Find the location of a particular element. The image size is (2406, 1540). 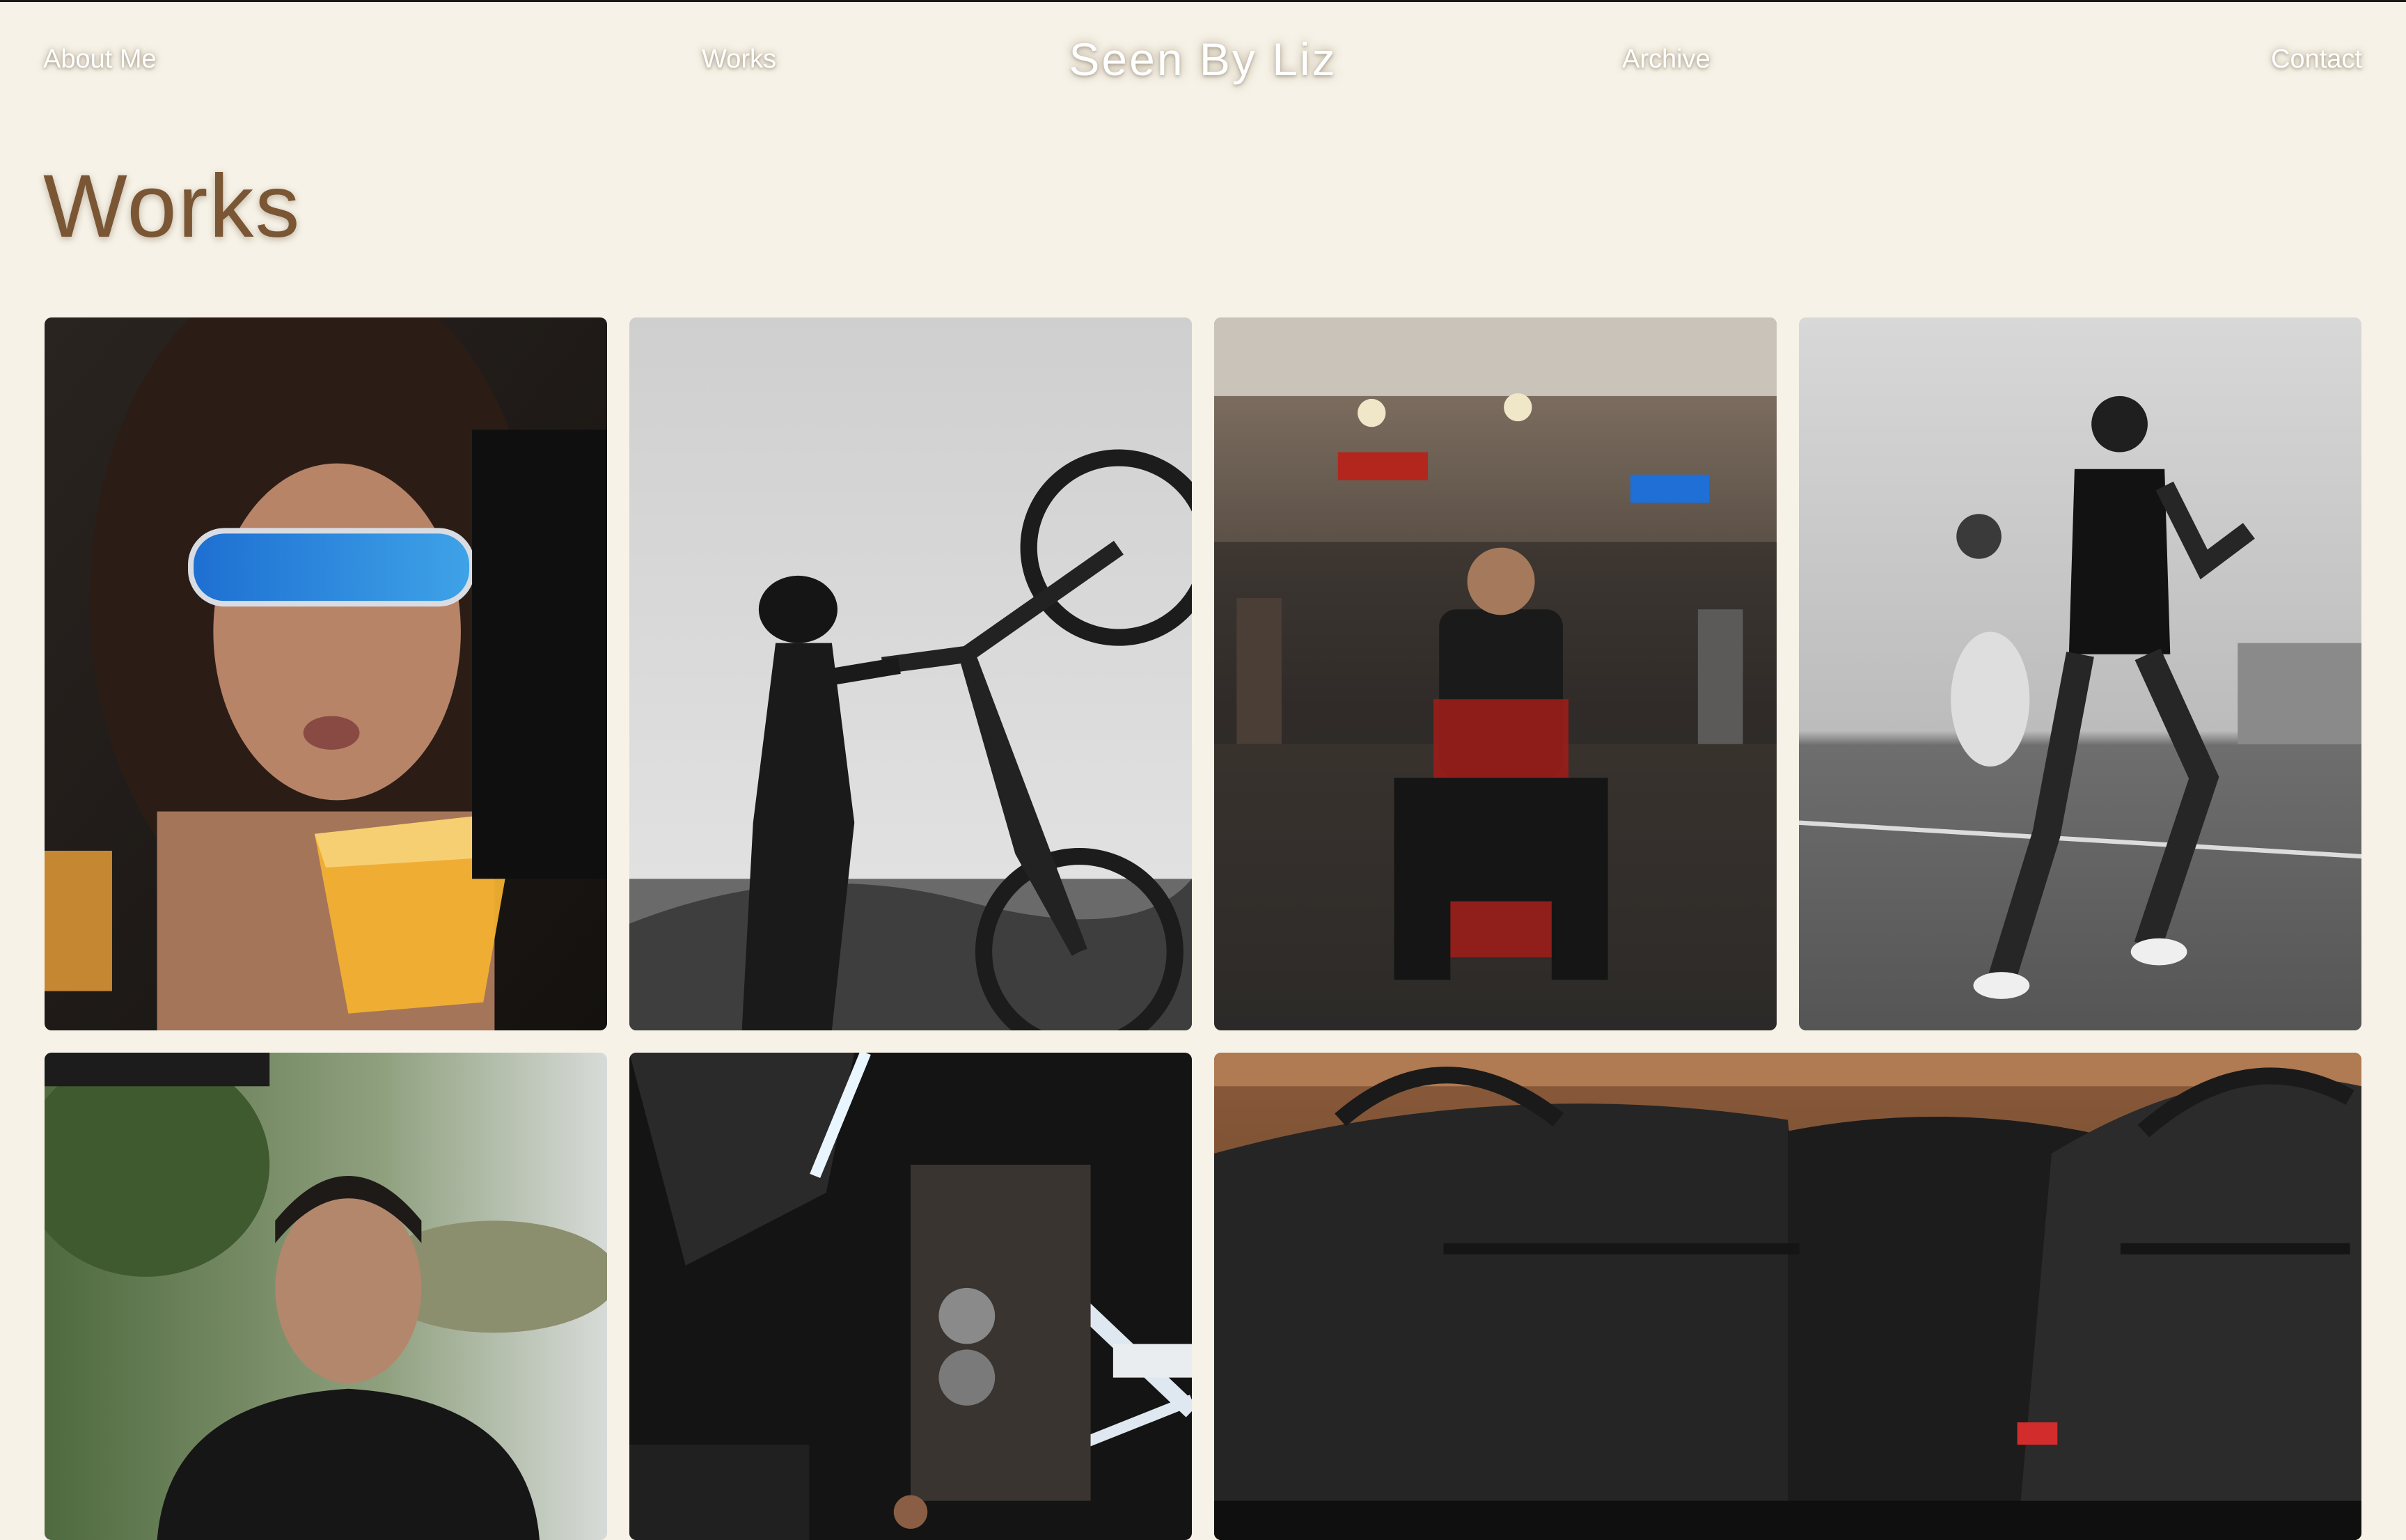

photo-gym-interior is located at coordinates (911, 1296).